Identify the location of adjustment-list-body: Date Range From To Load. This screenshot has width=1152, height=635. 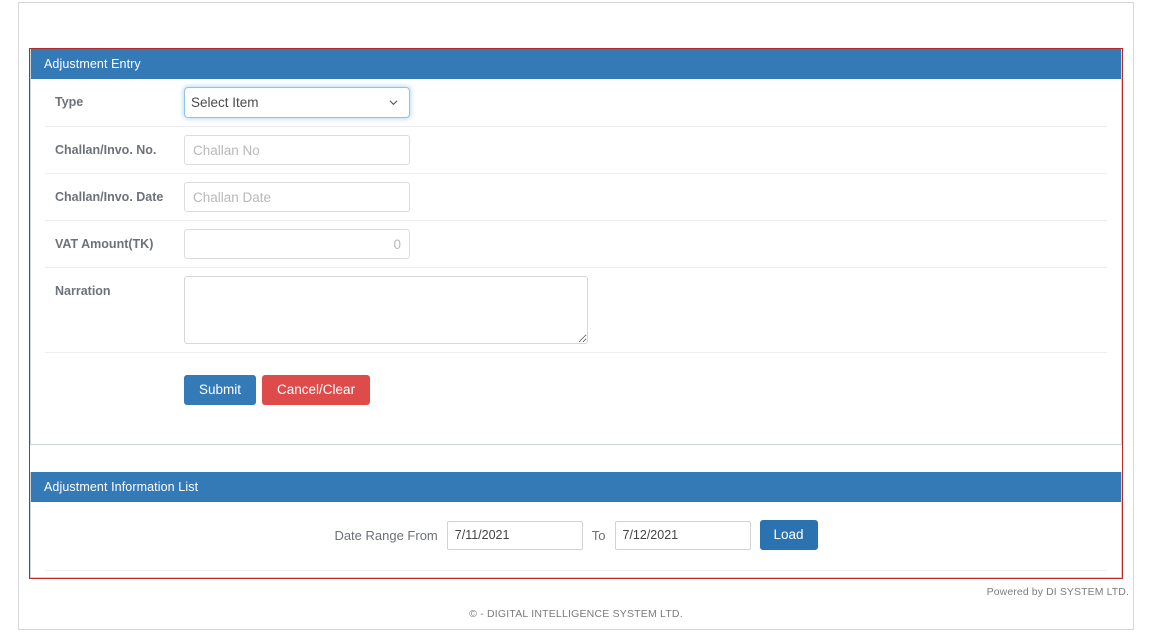
(576, 536).